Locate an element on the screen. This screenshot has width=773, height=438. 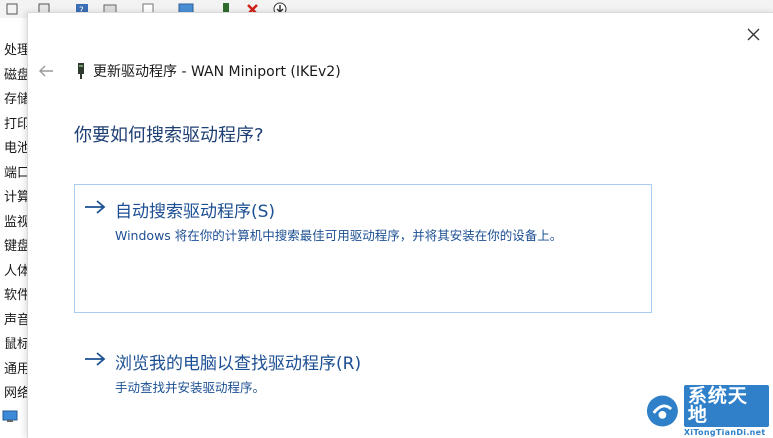
tree-item: 计算 is located at coordinates (15, 195).